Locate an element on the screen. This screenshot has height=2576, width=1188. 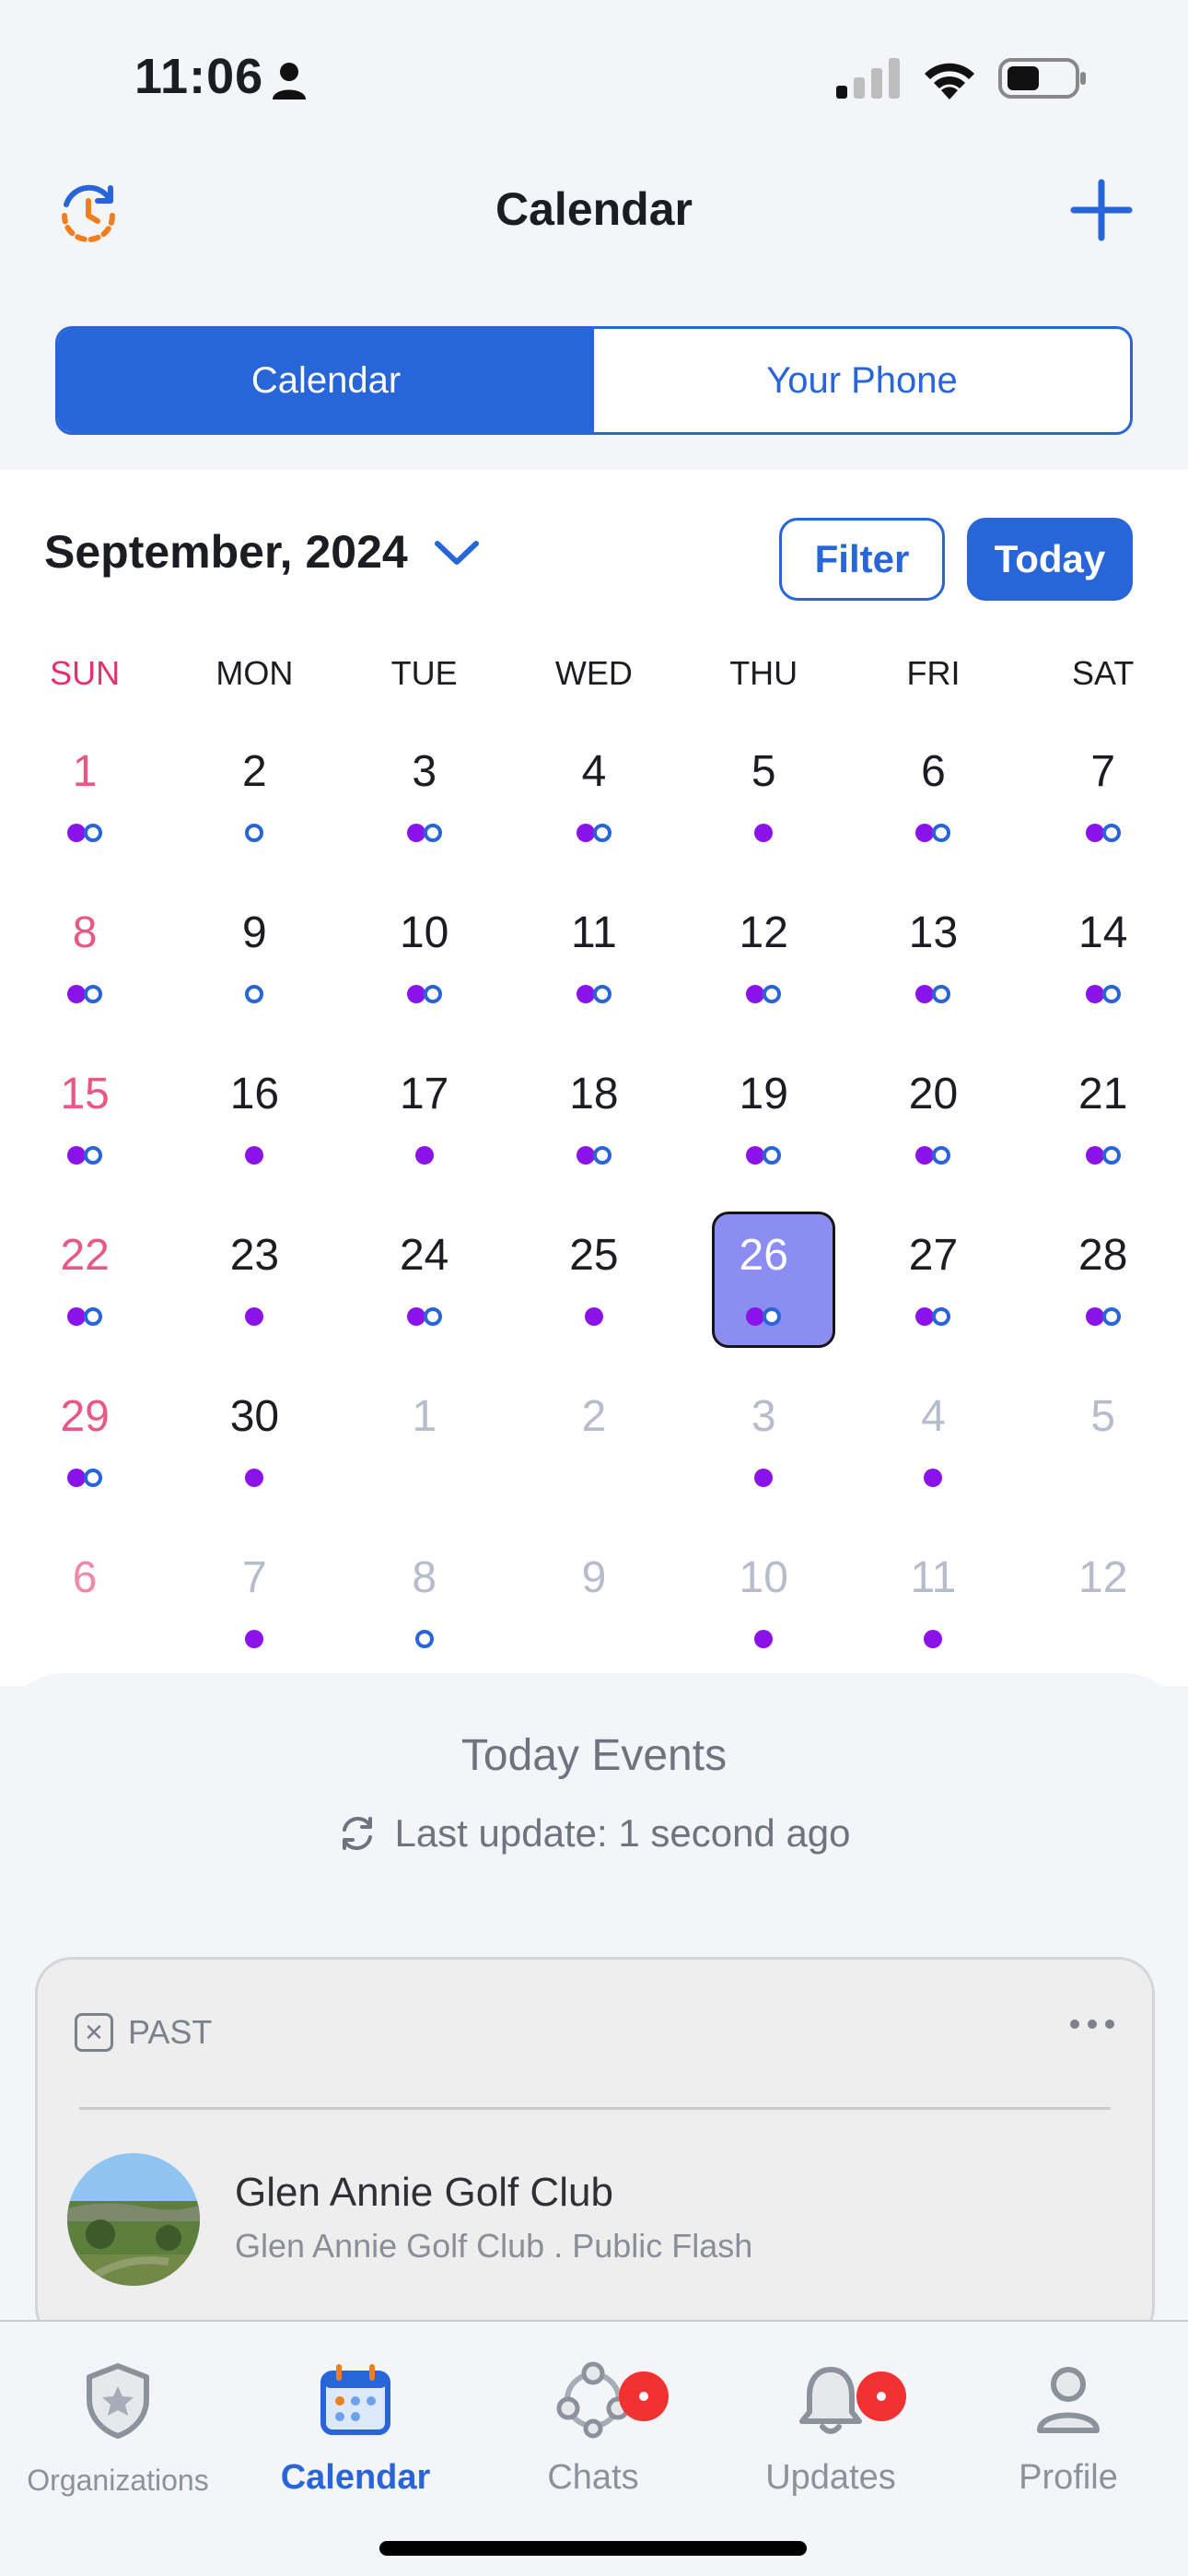
calendar-day: 28 is located at coordinates (1103, 1292).